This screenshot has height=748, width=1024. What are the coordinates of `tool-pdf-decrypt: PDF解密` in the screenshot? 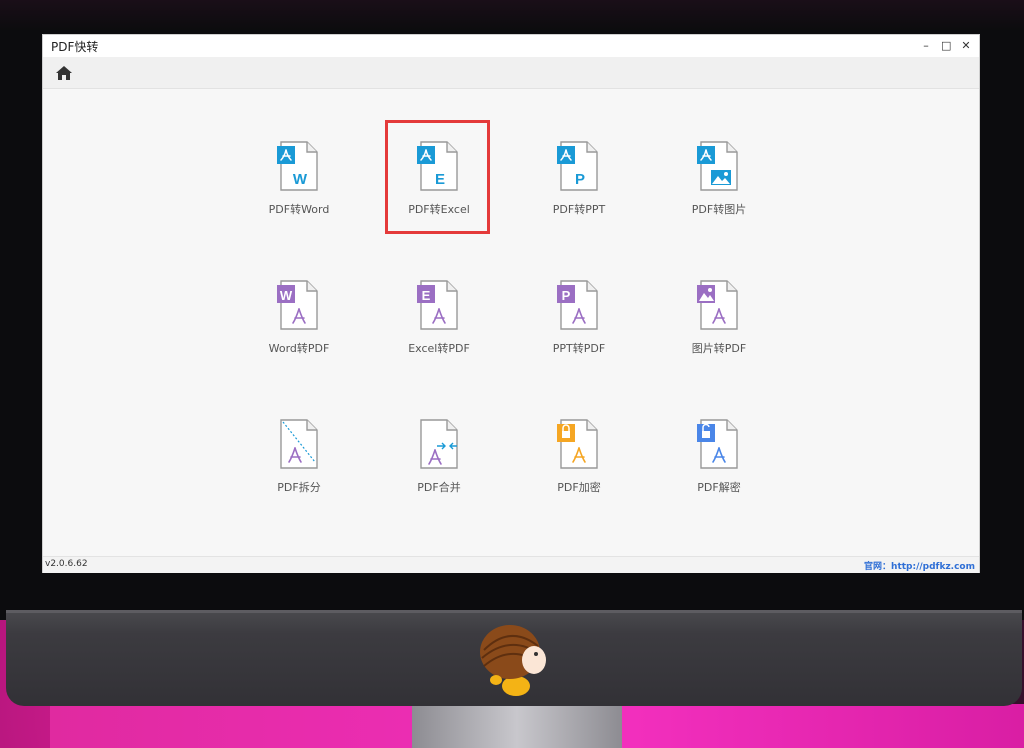 It's located at (719, 463).